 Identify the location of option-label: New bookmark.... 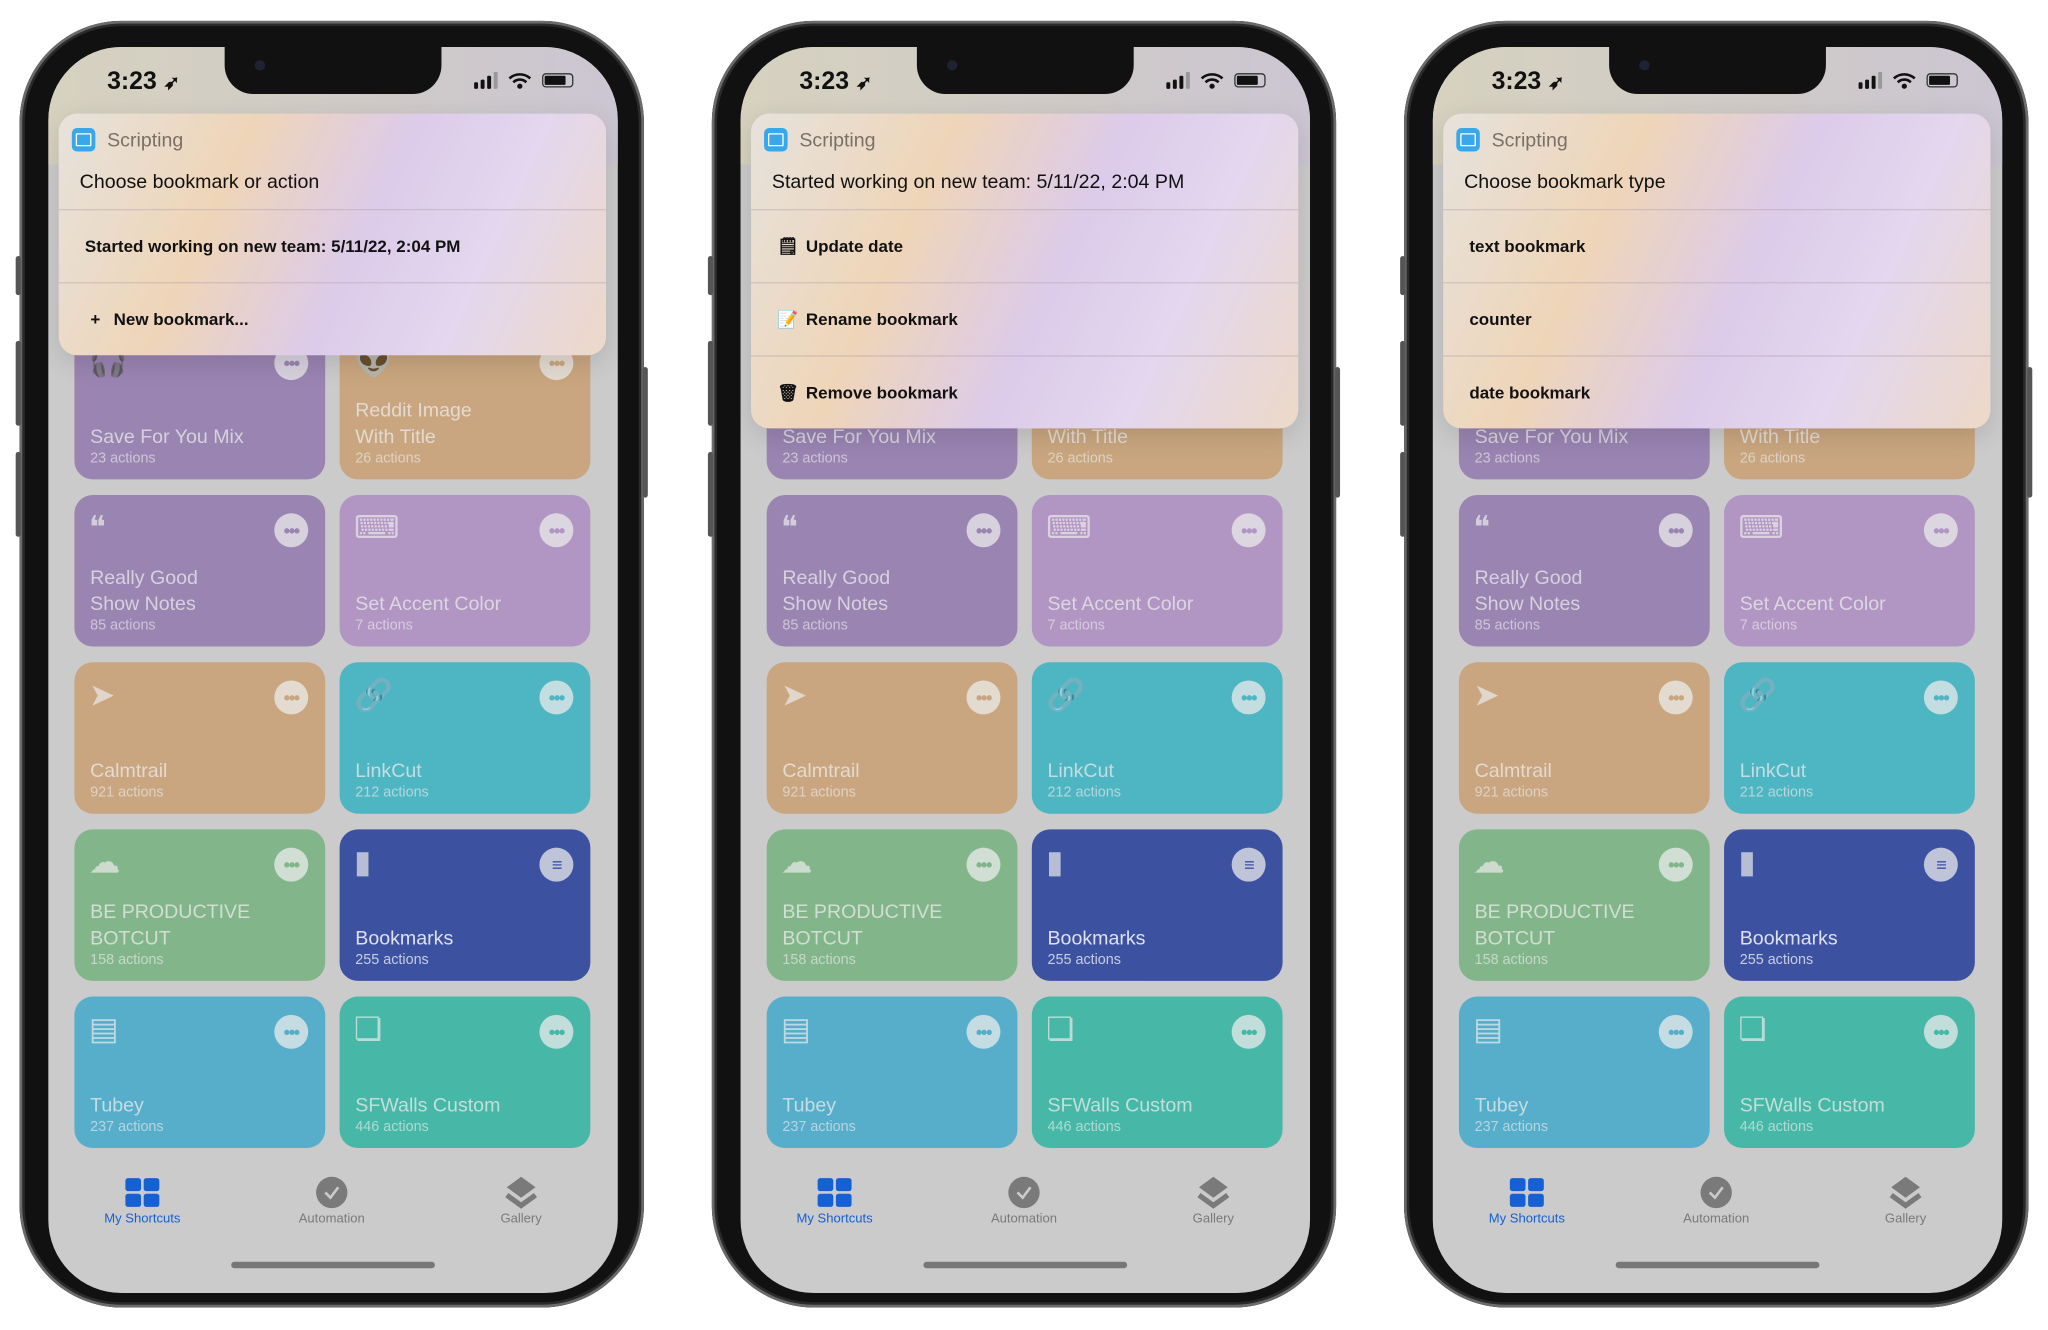
(181, 319).